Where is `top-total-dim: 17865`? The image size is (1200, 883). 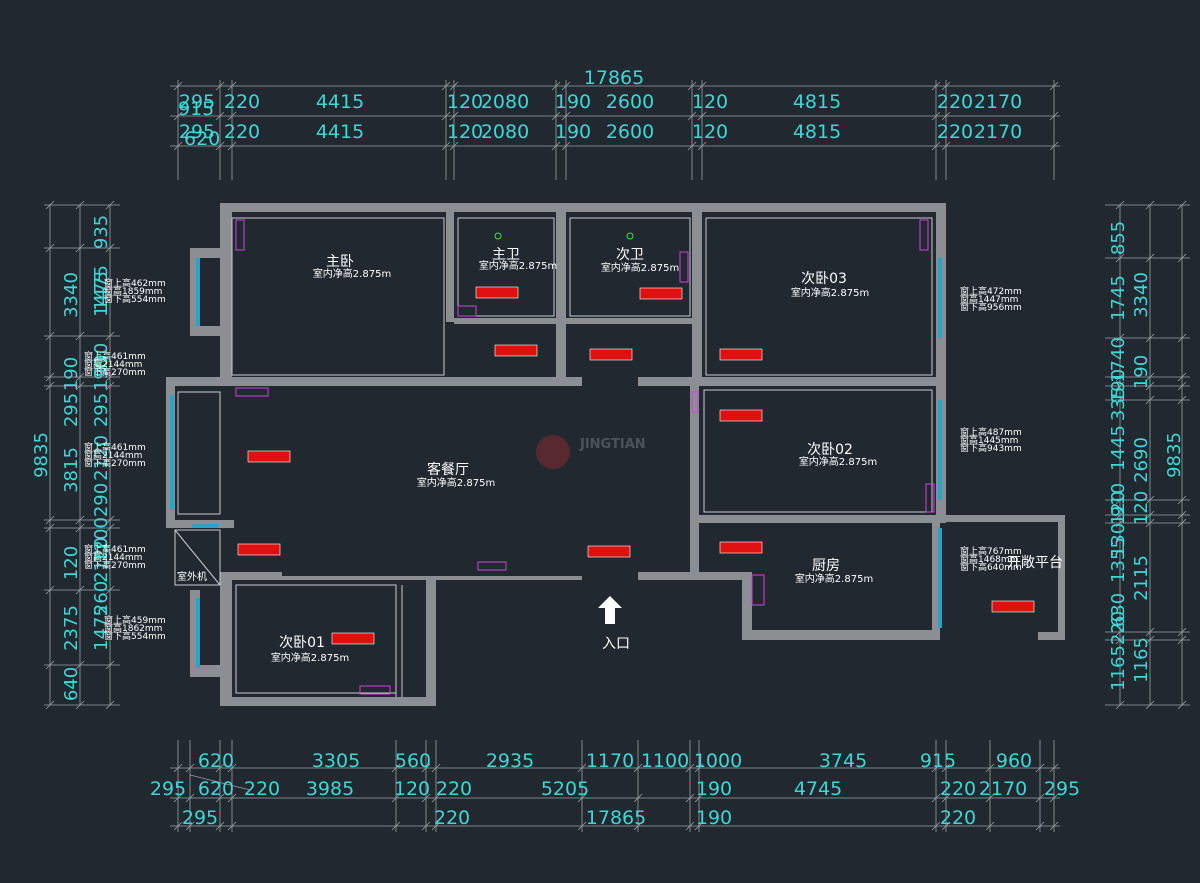
top-total-dim: 17865 is located at coordinates (614, 78).